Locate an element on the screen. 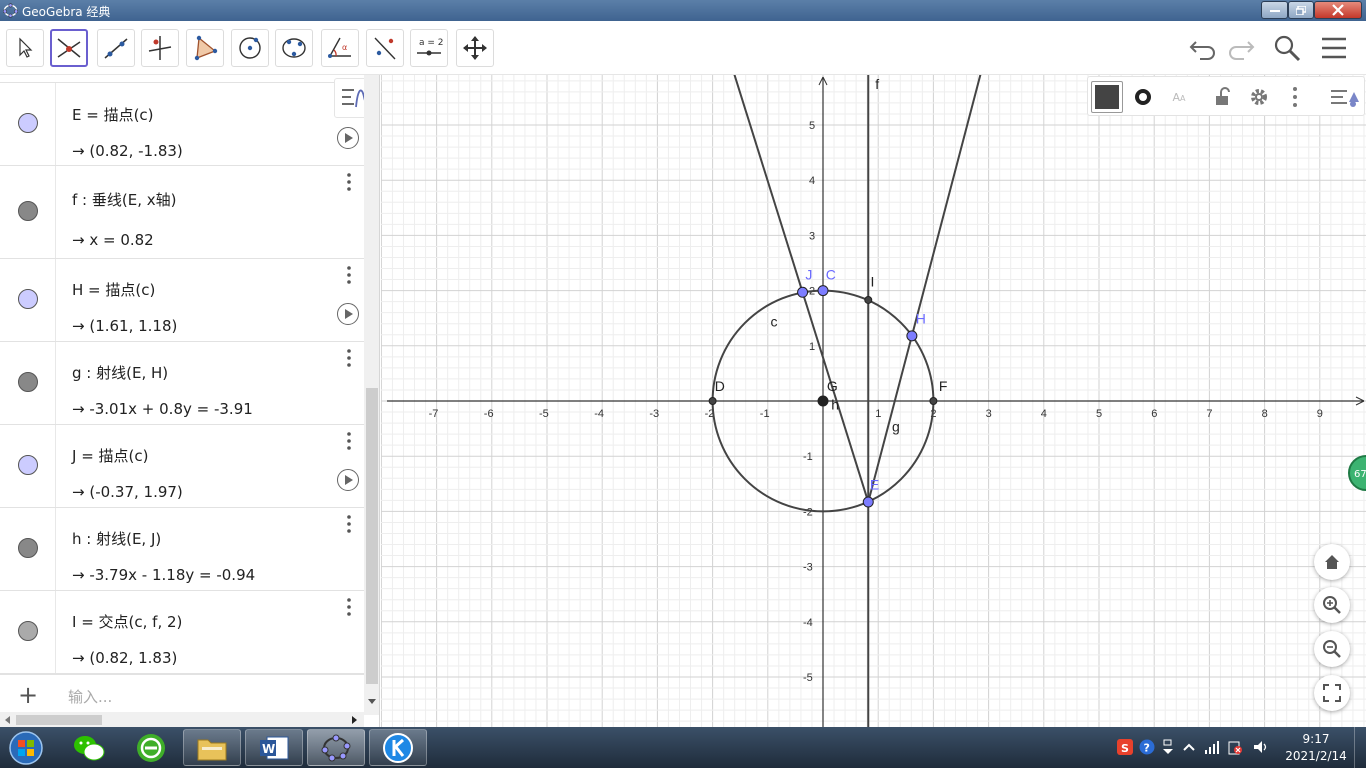  move-tool-button is located at coordinates (25, 48).